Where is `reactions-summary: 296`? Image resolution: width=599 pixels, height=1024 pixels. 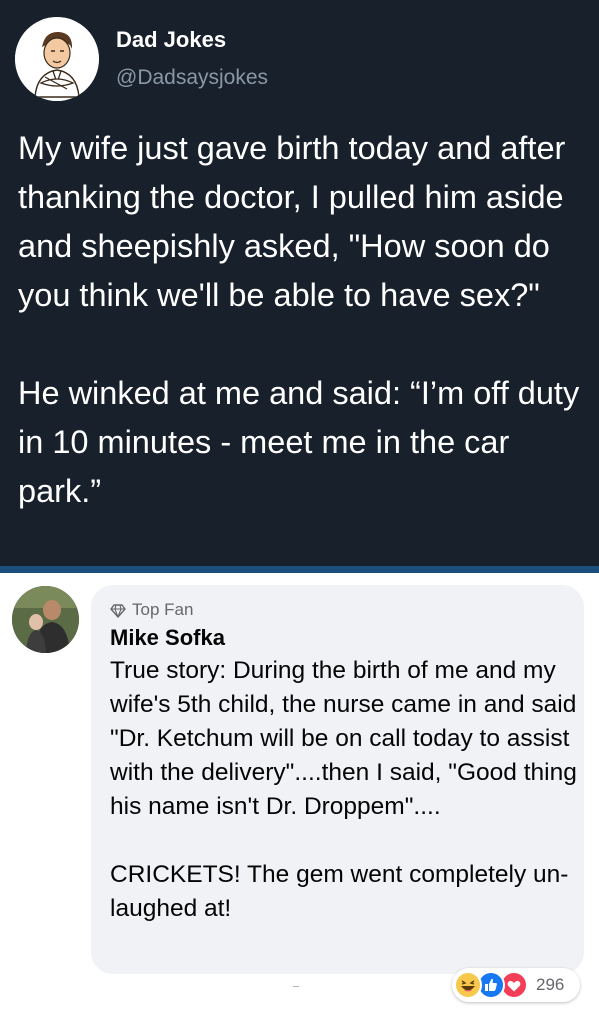 reactions-summary: 296 is located at coordinates (516, 985).